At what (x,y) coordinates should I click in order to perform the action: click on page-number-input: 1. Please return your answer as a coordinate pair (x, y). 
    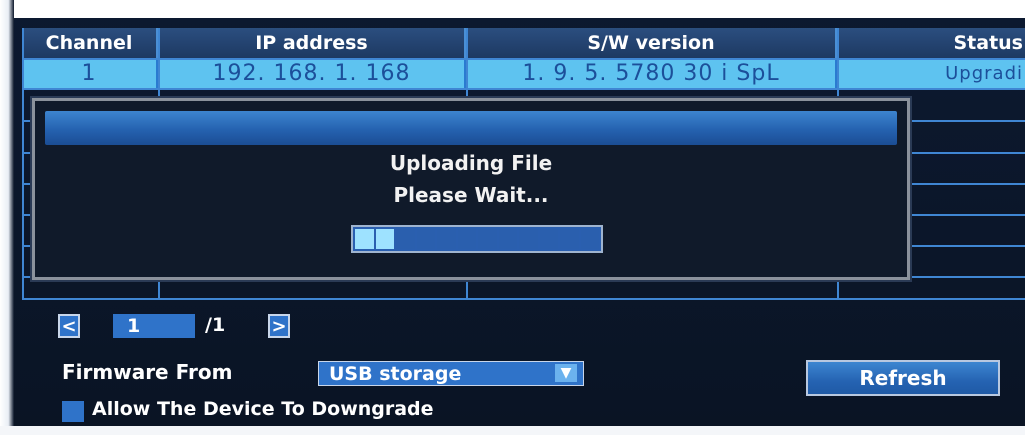
    Looking at the image, I should click on (154, 326).